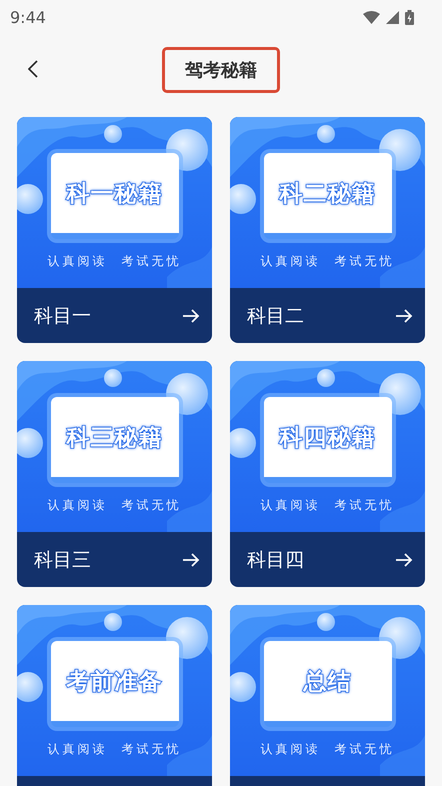 This screenshot has height=786, width=442. Describe the element at coordinates (328, 438) in the screenshot. I see `card-title: 科四秘籍` at that location.